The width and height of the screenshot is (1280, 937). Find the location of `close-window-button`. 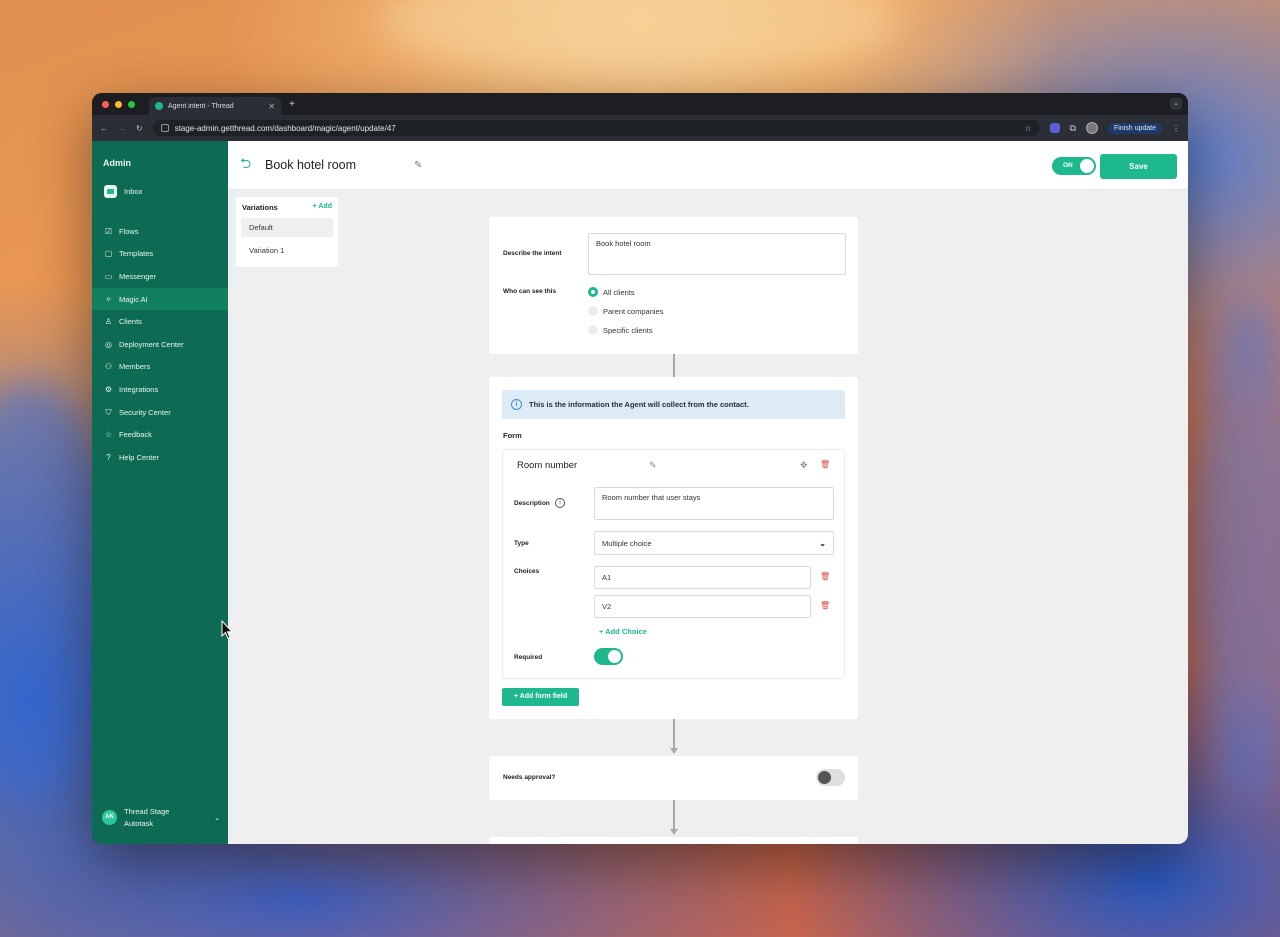

close-window-button is located at coordinates (105, 104).